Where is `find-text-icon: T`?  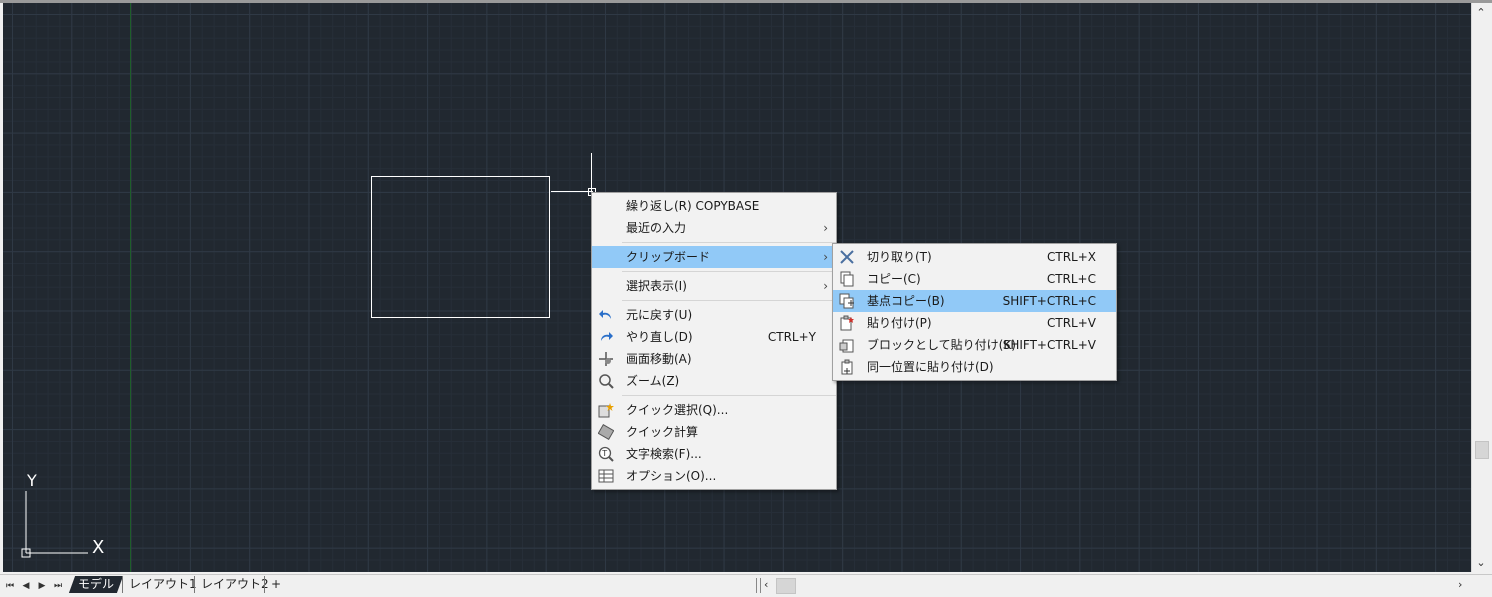
find-text-icon: T is located at coordinates (606, 454).